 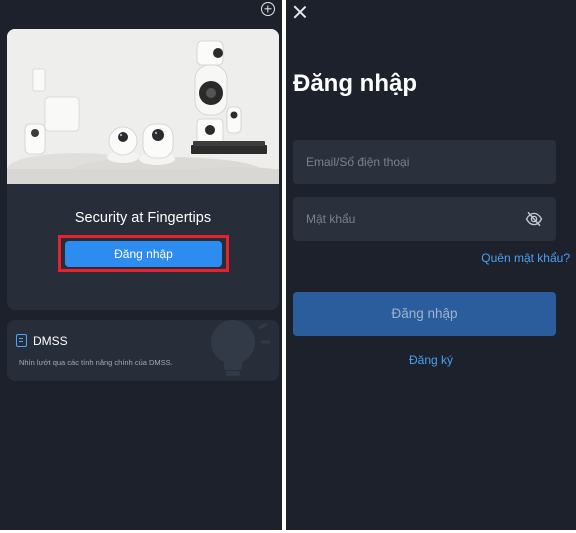 What do you see at coordinates (424, 314) in the screenshot?
I see `login-submit-button: Đăng nhập` at bounding box center [424, 314].